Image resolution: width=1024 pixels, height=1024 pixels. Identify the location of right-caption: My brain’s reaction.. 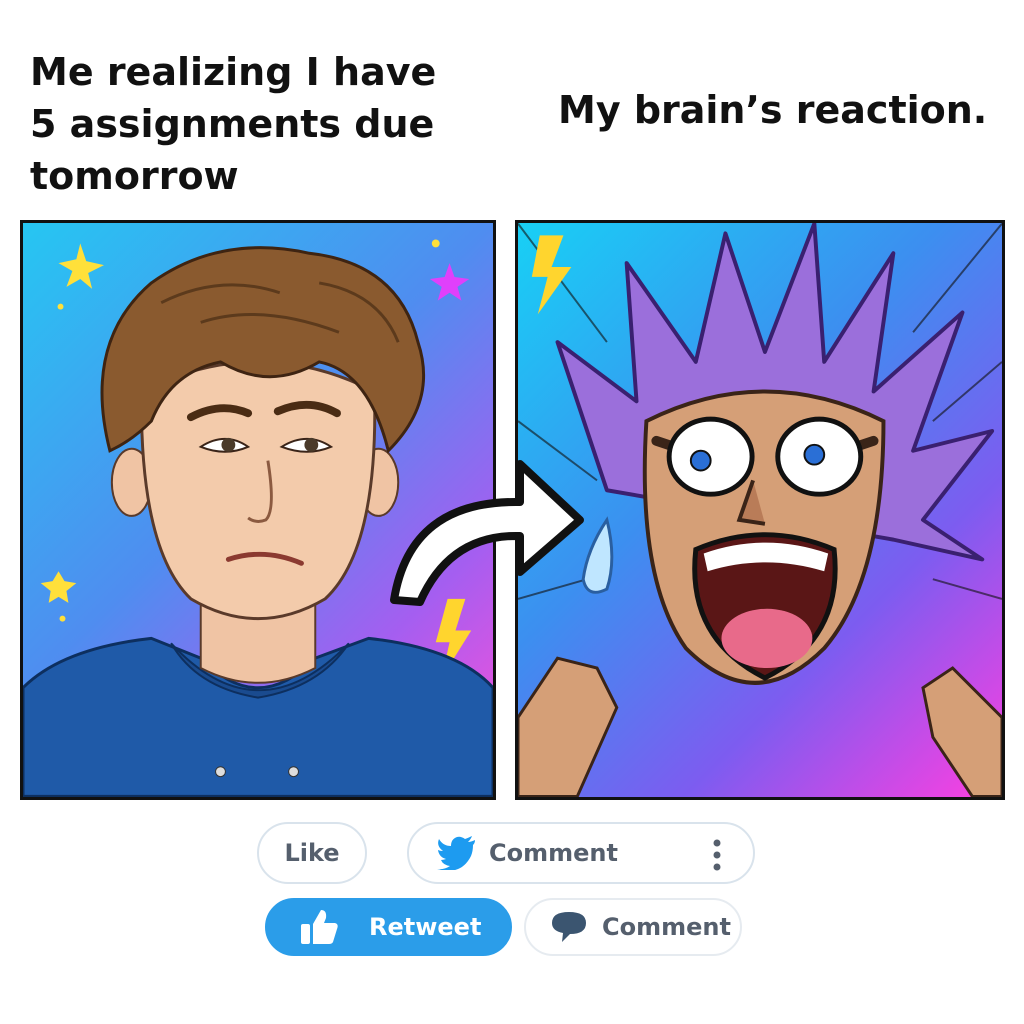
(773, 110).